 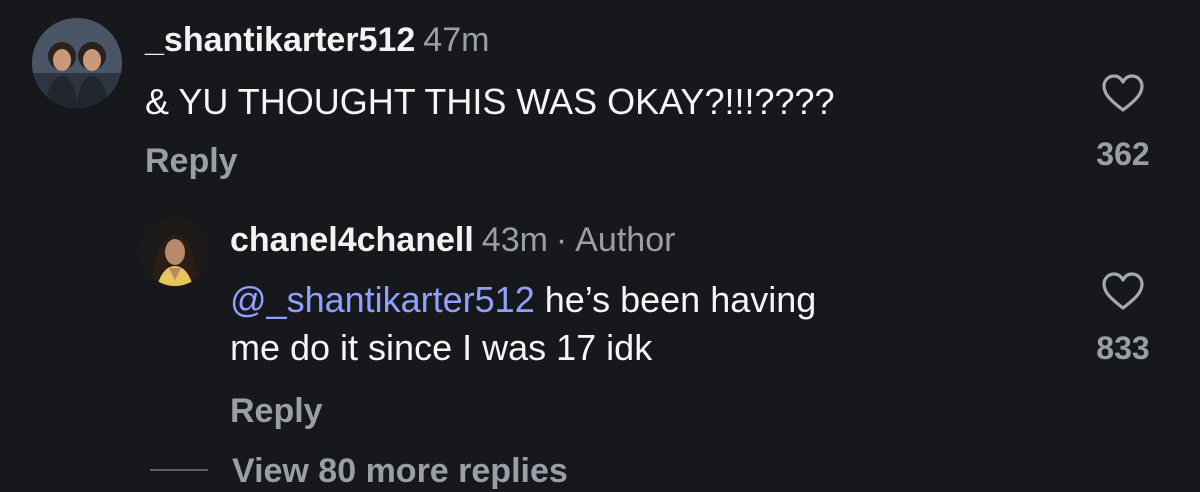 What do you see at coordinates (382, 299) in the screenshot?
I see `mention-link: @_shantikarter512` at bounding box center [382, 299].